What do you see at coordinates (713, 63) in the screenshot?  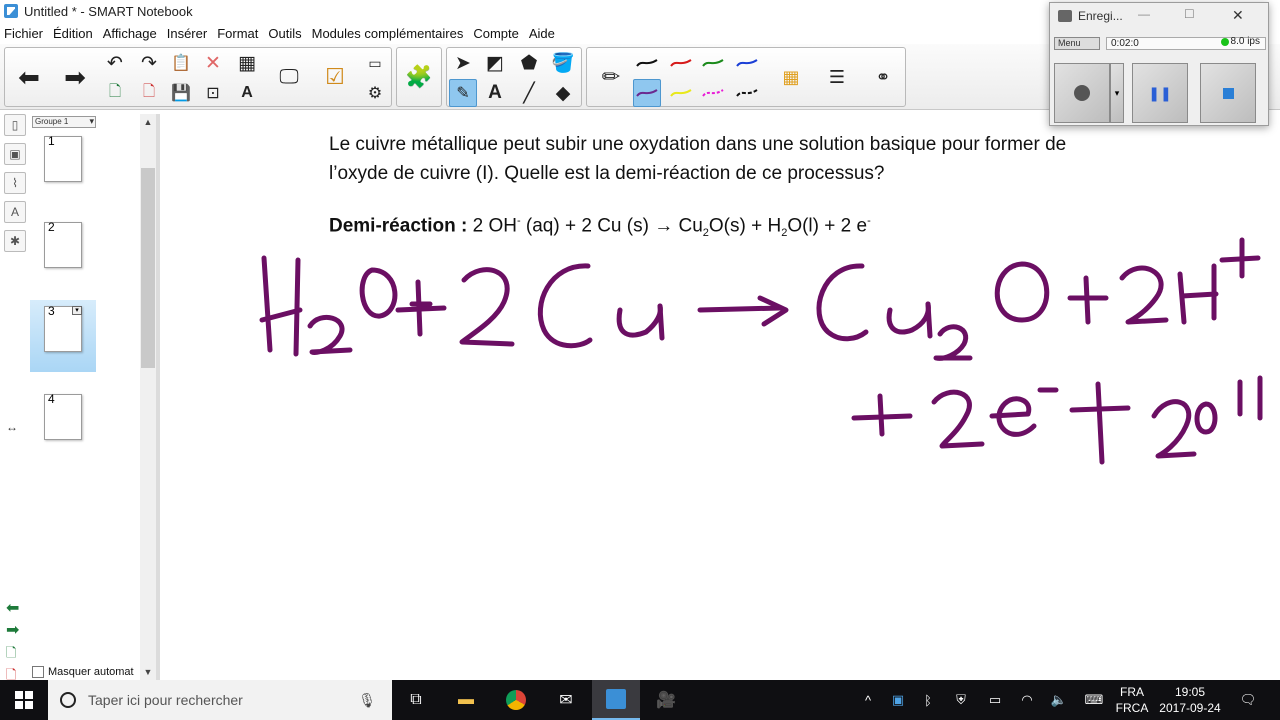 I see `pen-green-swatch` at bounding box center [713, 63].